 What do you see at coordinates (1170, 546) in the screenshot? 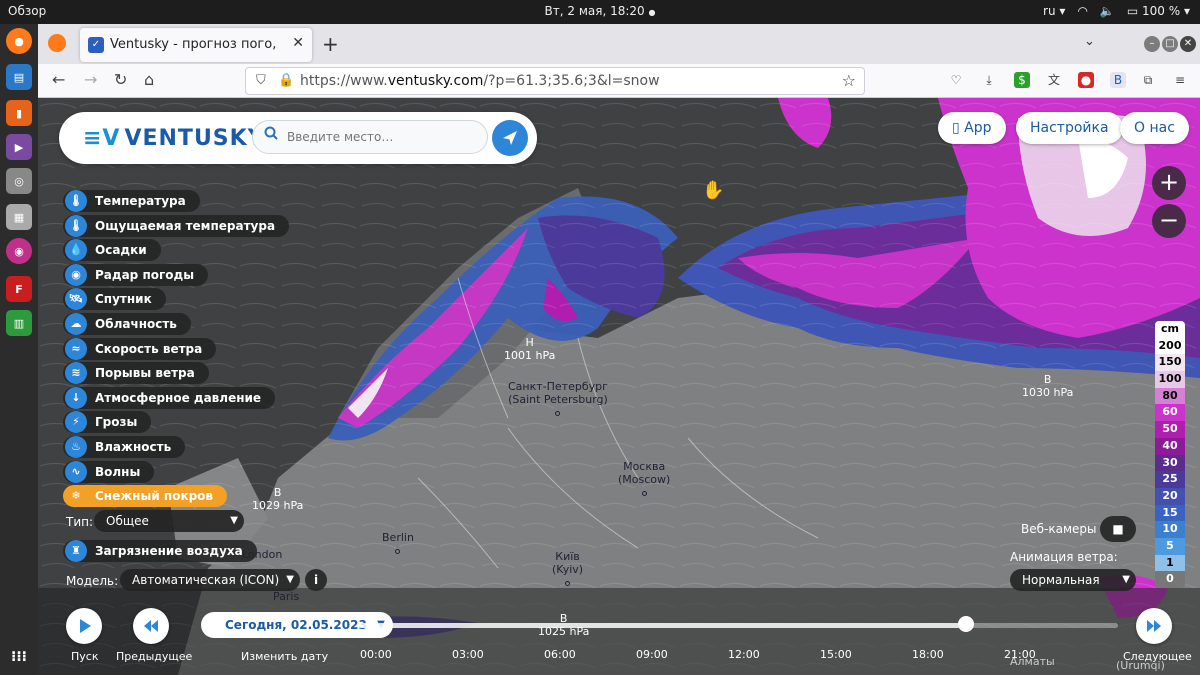
I see `legend-step: 5` at bounding box center [1170, 546].